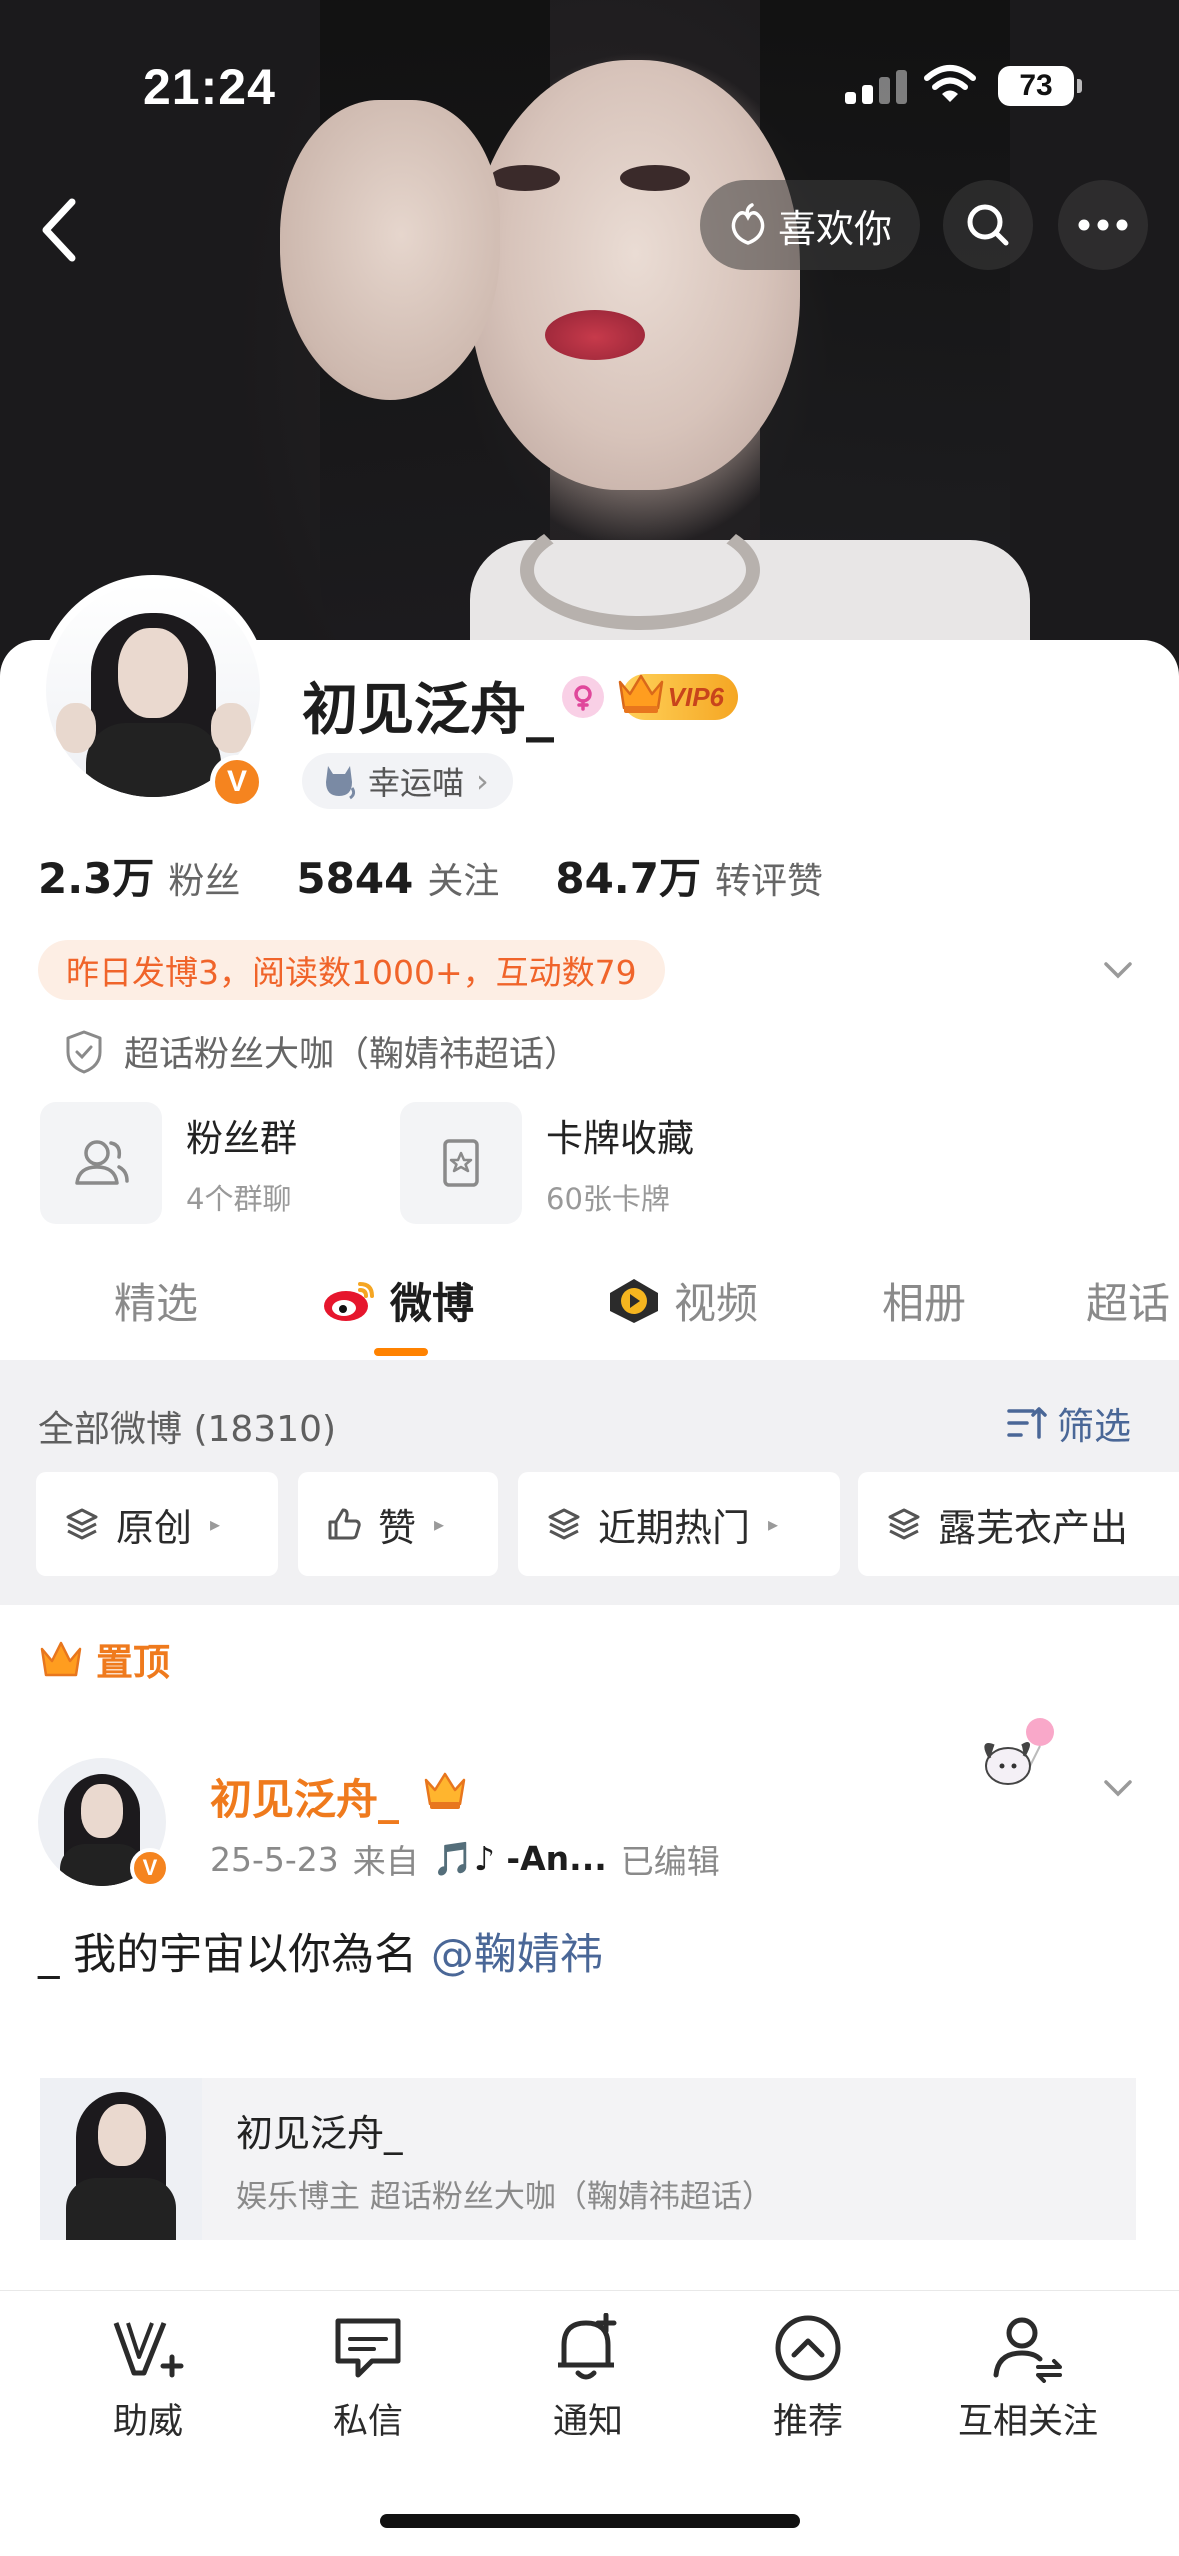 Image resolution: width=1179 pixels, height=2556 pixels. Describe the element at coordinates (368, 2348) in the screenshot. I see `chat-icon` at that location.